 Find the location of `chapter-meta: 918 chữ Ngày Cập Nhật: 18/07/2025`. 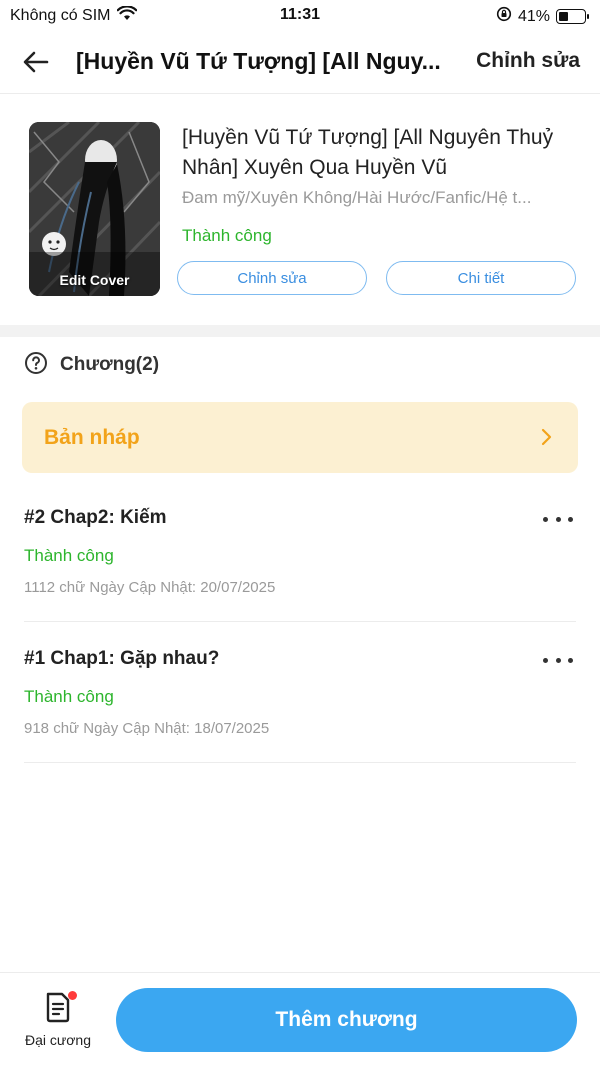

chapter-meta: 918 chữ Ngày Cập Nhật: 18/07/2025 is located at coordinates (147, 728).